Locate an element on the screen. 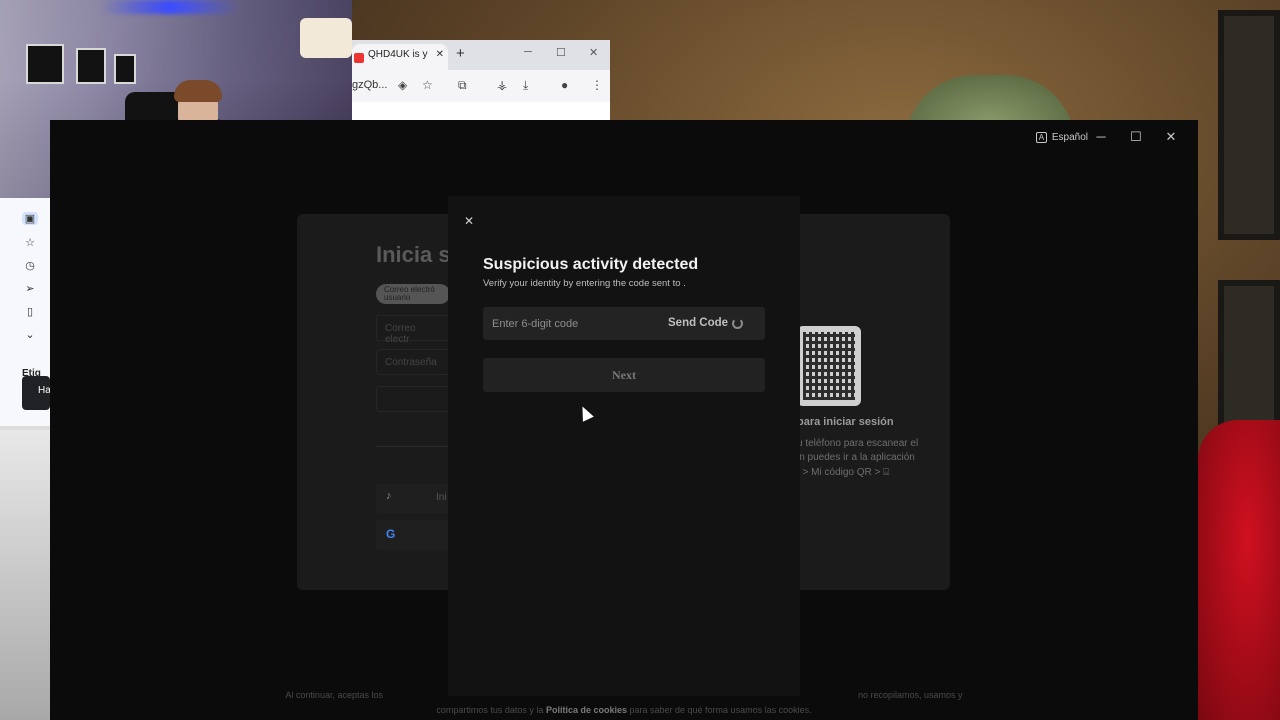  qr-instruction: u teléfono para escanear el is located at coordinates (858, 443).